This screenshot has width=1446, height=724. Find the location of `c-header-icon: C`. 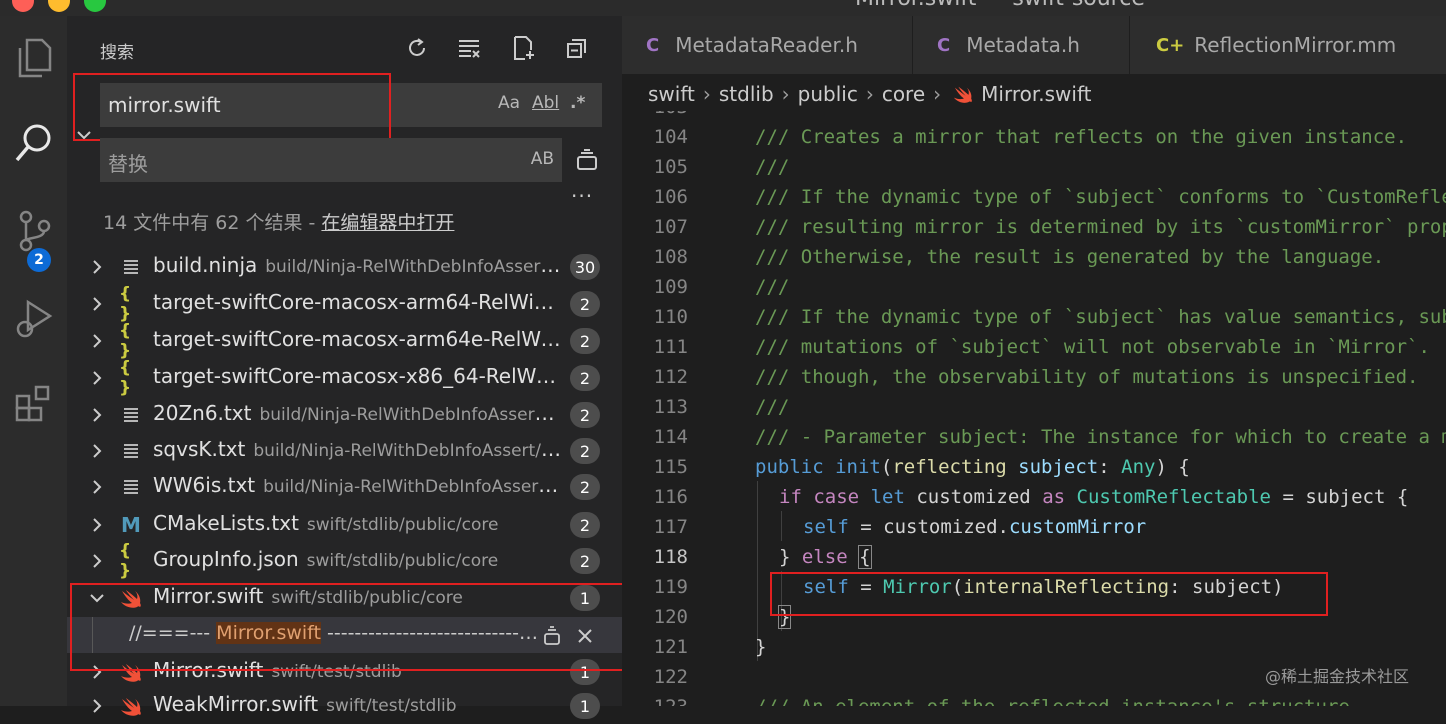

c-header-icon: C is located at coordinates (653, 45).